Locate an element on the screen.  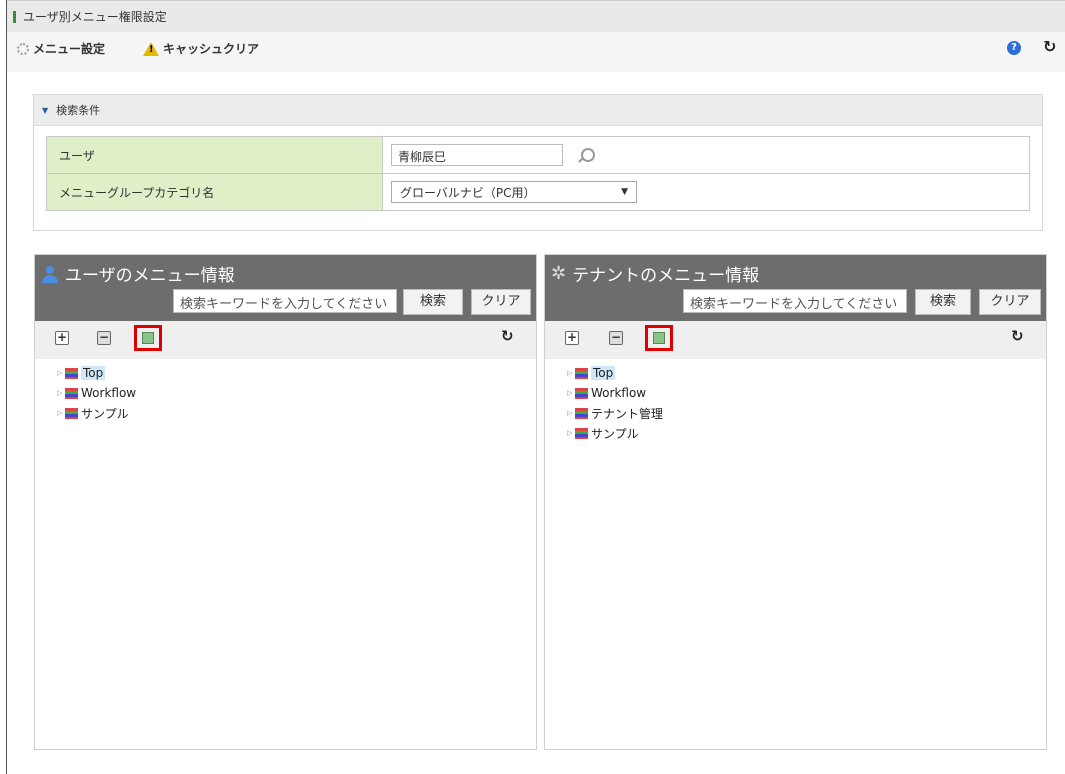
cache-clear-button: ! キャッシュクリア is located at coordinates (201, 48).